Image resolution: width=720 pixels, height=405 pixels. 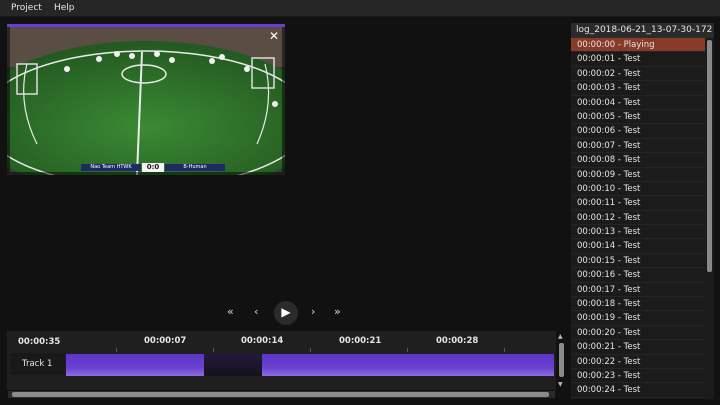 What do you see at coordinates (638, 45) in the screenshot?
I see `log-item: 00:00:00 - Playing` at bounding box center [638, 45].